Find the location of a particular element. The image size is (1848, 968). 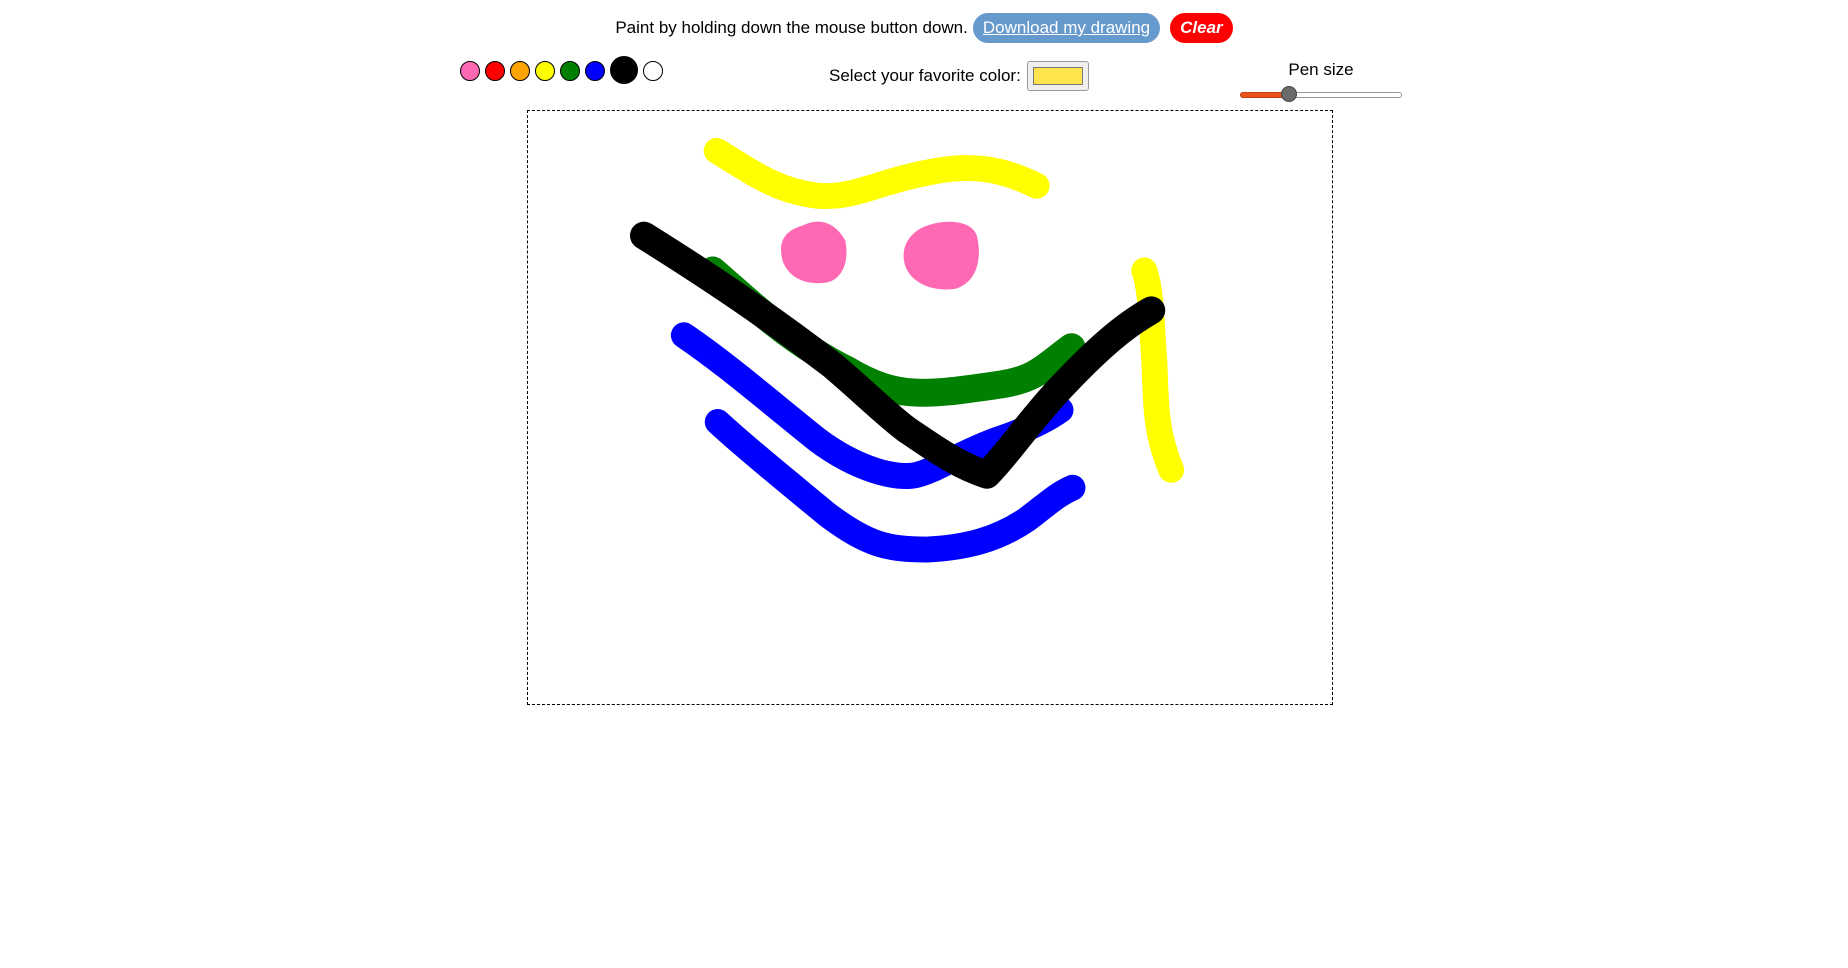

slider-thumb is located at coordinates (1288, 94).